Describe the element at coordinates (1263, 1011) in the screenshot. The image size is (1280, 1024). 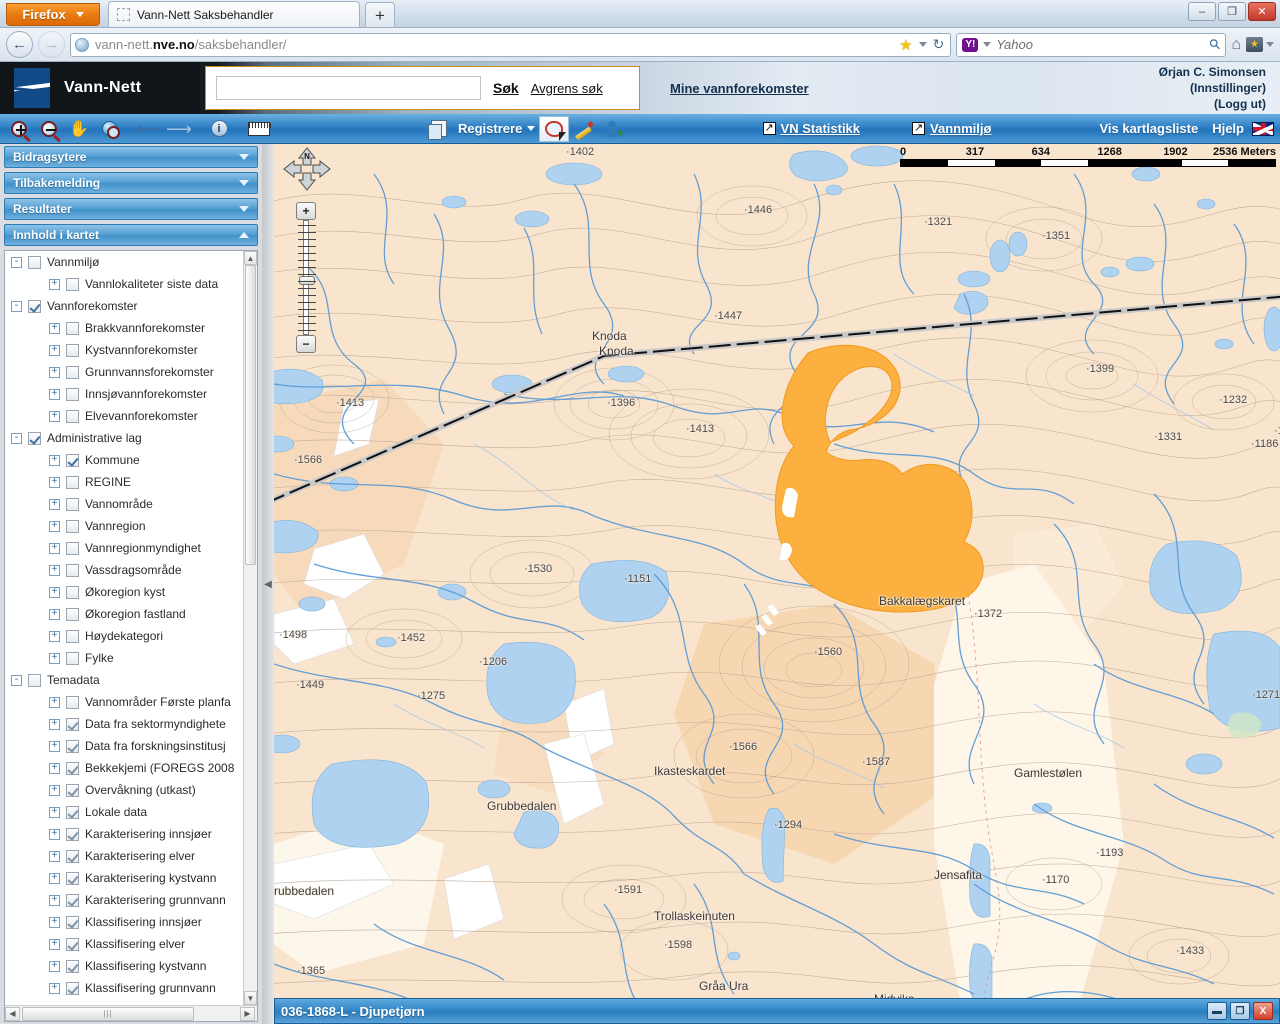
I see `feature-close-button: X` at that location.